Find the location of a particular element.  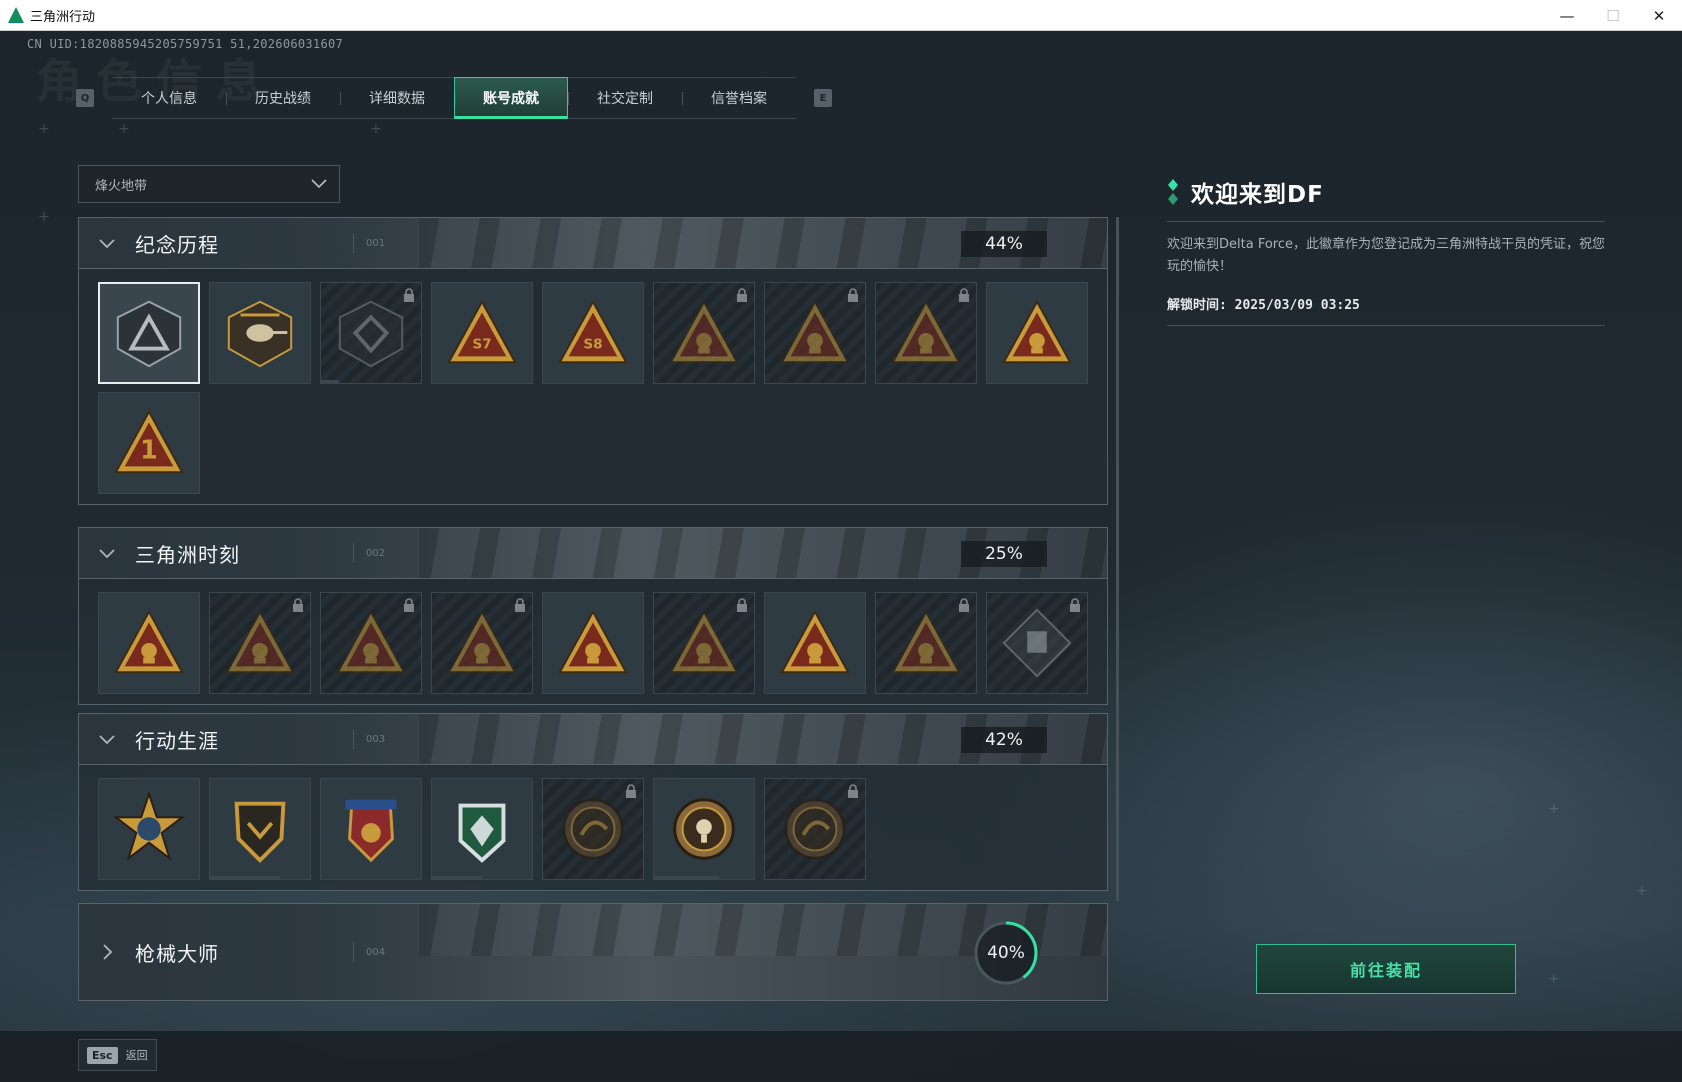

tab-3: 账号成就 is located at coordinates (511, 98).